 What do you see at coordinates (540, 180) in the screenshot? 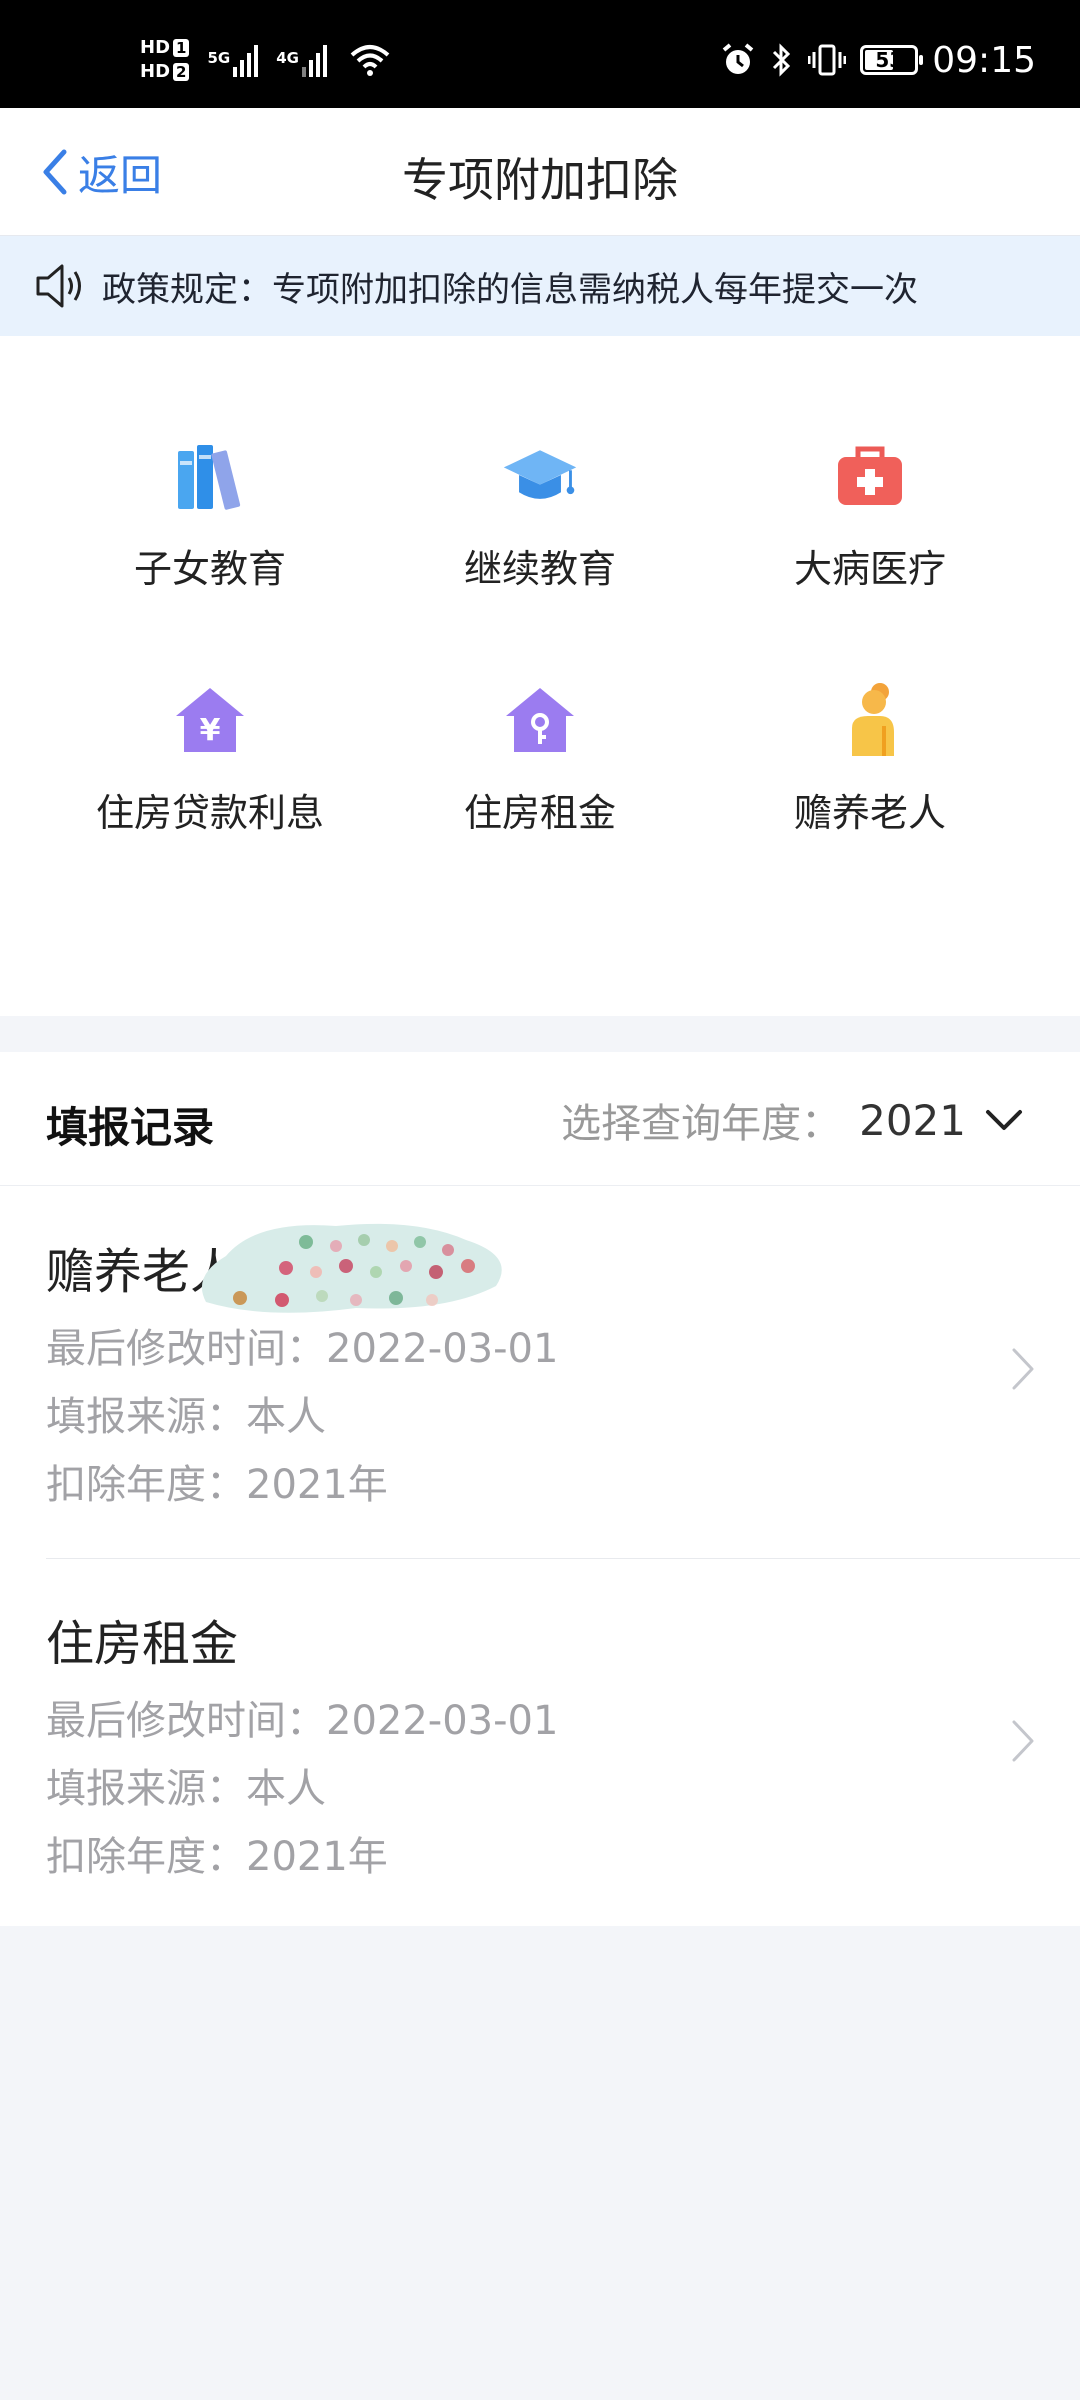
I see `page-title: 专项附加扣除` at bounding box center [540, 180].